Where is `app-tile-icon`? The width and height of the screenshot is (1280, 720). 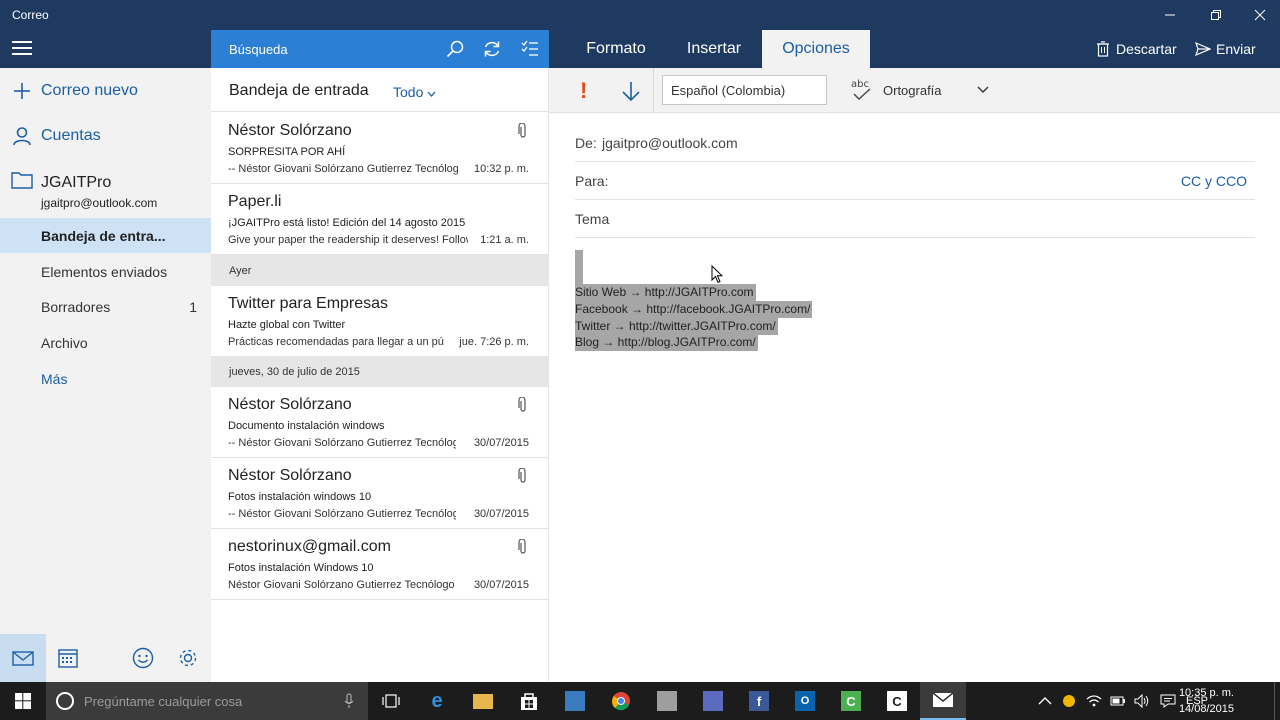 app-tile-icon is located at coordinates (713, 701).